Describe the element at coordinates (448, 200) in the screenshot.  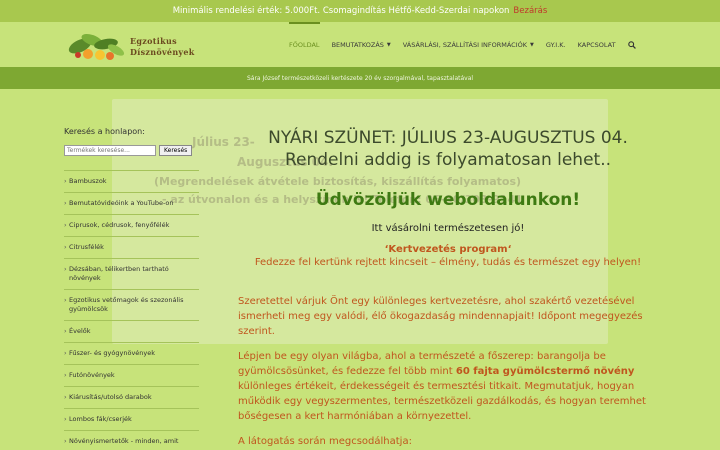
I see `welcome-heading: Üdvözöljük weboldalunkon!` at that location.